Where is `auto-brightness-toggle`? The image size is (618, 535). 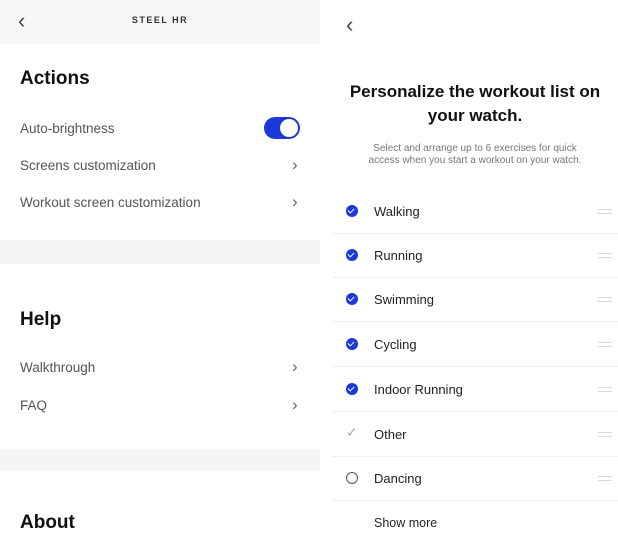
auto-brightness-toggle is located at coordinates (282, 128).